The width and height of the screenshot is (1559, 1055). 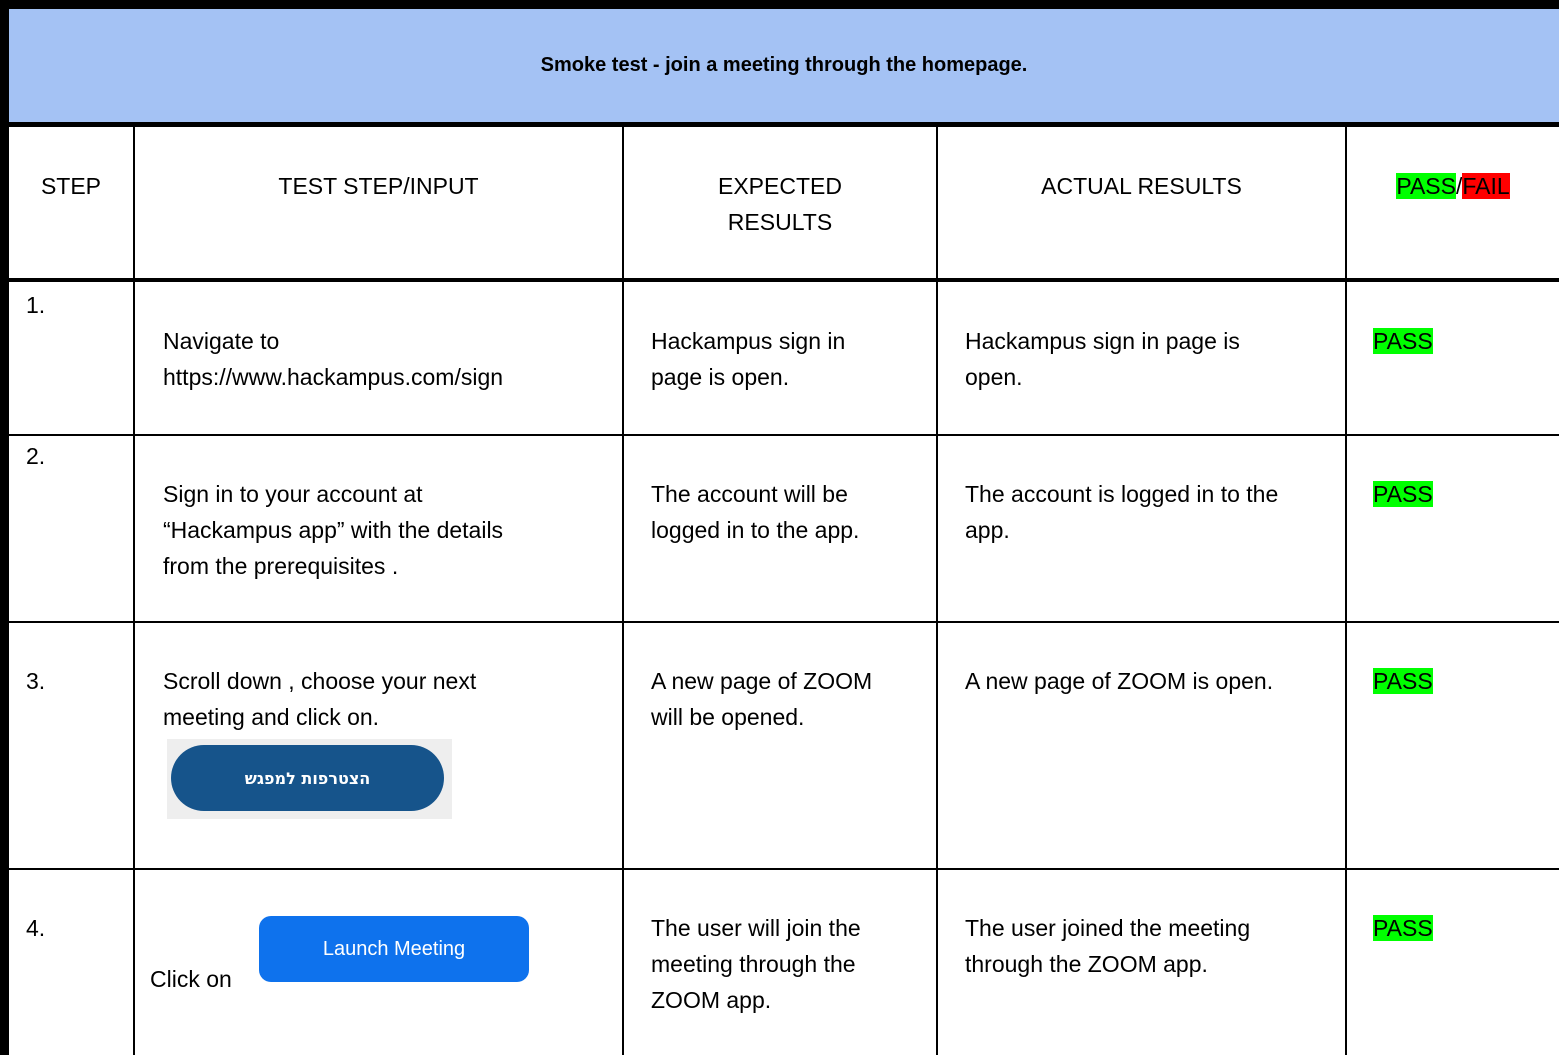 I want to click on row4-click-on-label: Click on, so click(x=191, y=979).